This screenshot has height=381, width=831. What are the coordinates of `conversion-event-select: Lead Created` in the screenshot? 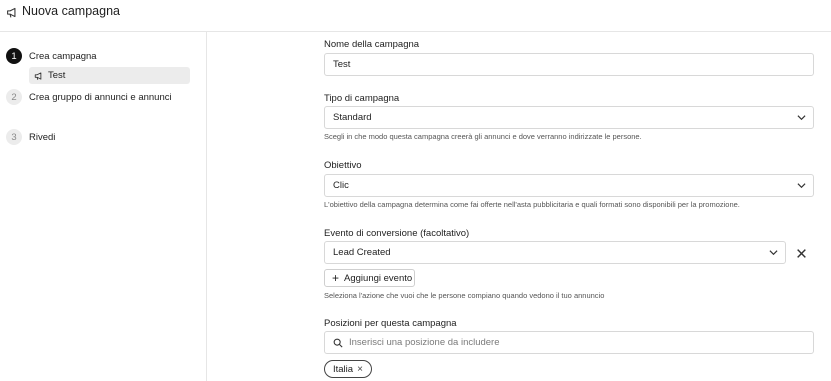 It's located at (555, 252).